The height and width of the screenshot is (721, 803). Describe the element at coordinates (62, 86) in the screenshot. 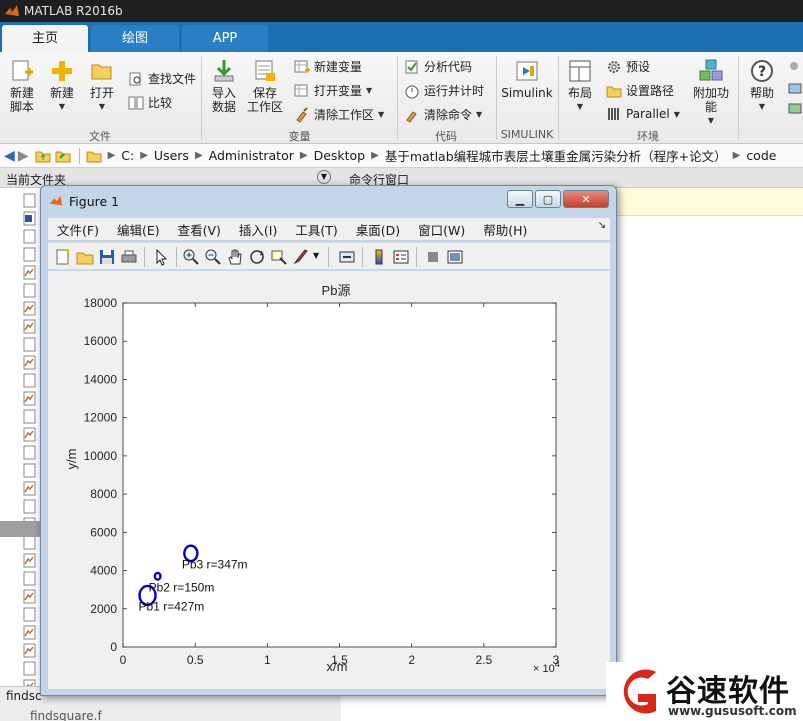

I see `new-button: 新建 ▼` at that location.